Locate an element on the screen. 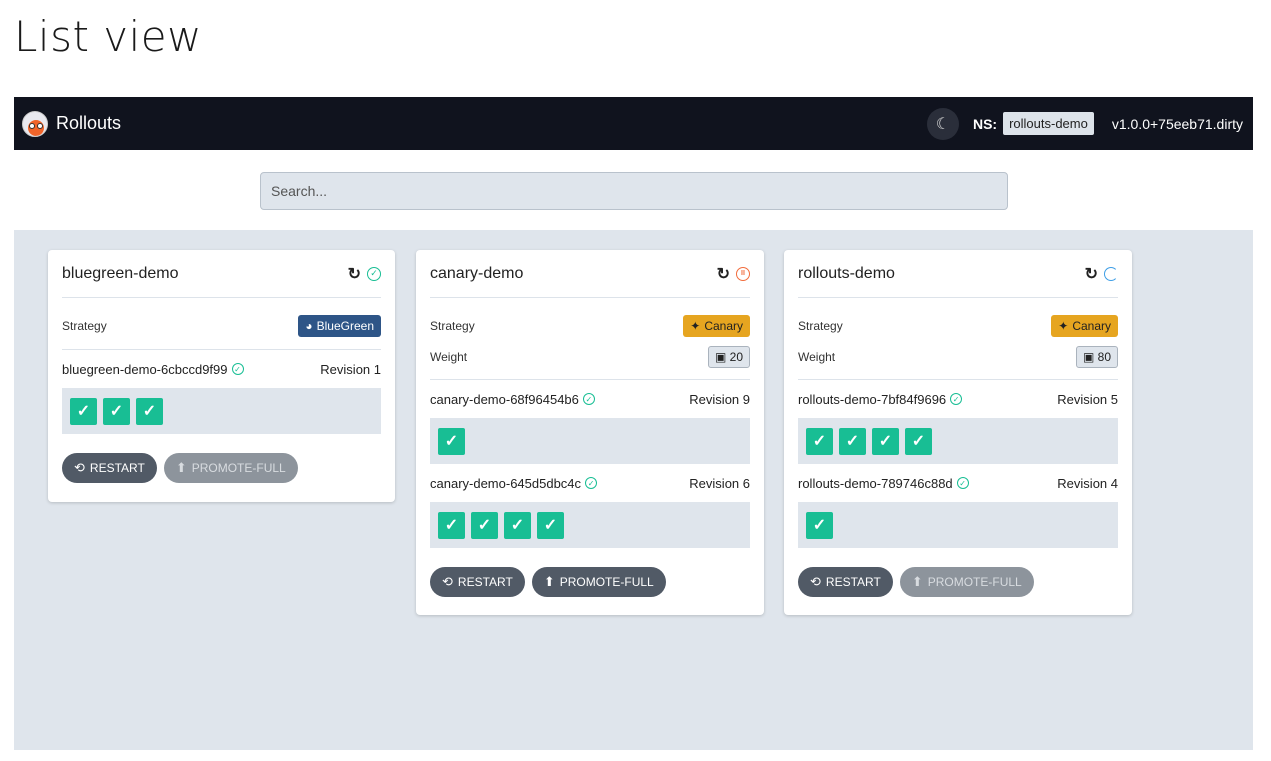  replicaset-row: rollouts-demo-789746c88d ✓ Revision 4 is located at coordinates (958, 483).